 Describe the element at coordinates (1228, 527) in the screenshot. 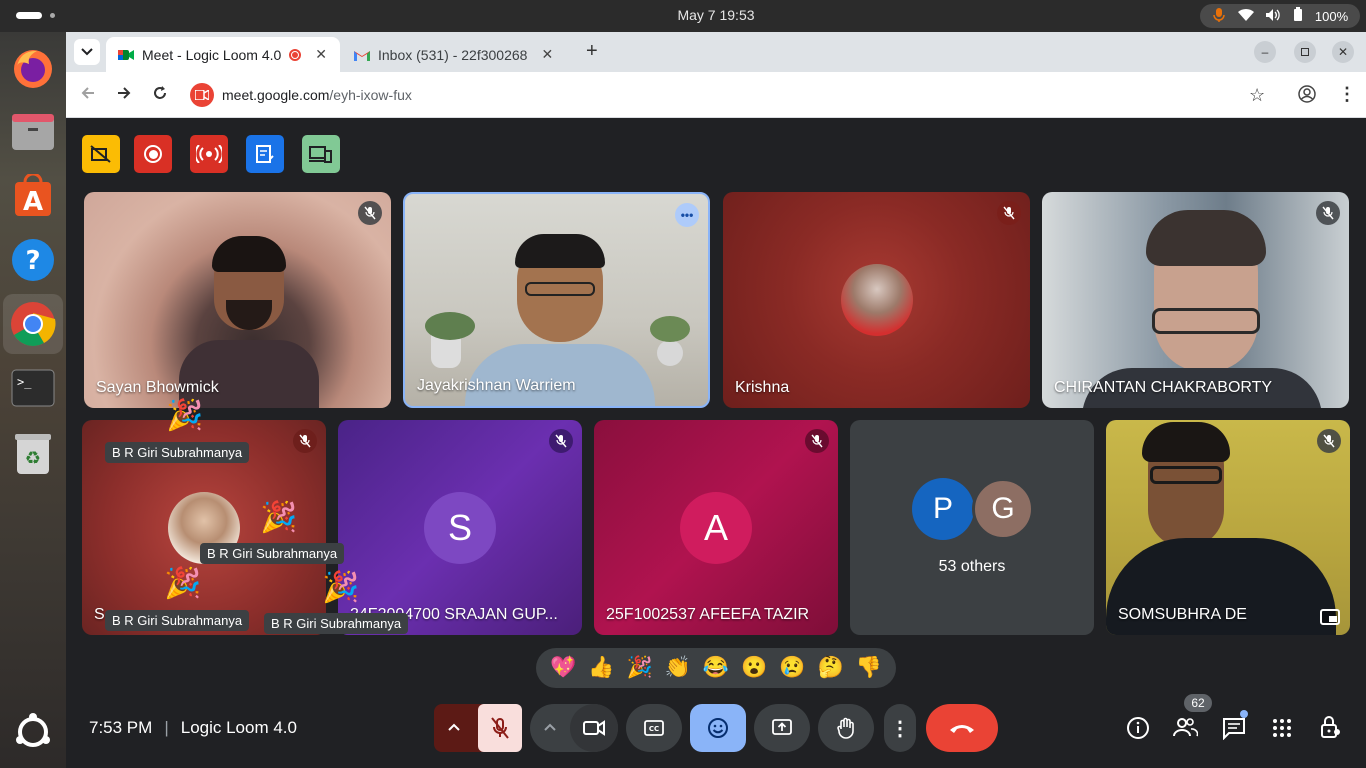

I see `participant-tile: SOMSUBHRA DE` at that location.